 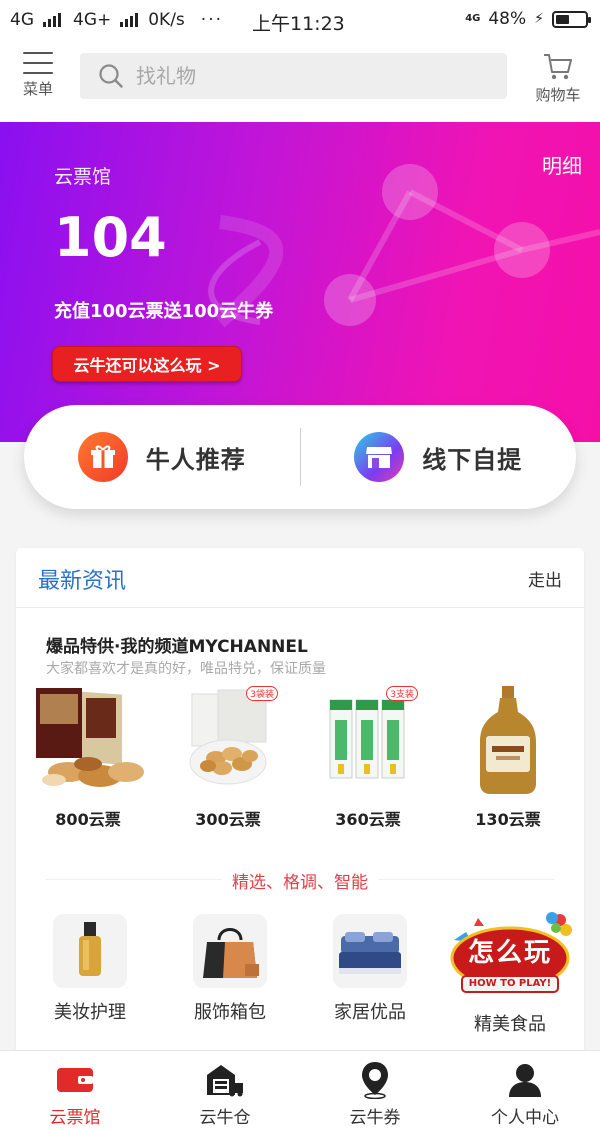 I want to click on lte-badge: 4G, so click(x=473, y=18).